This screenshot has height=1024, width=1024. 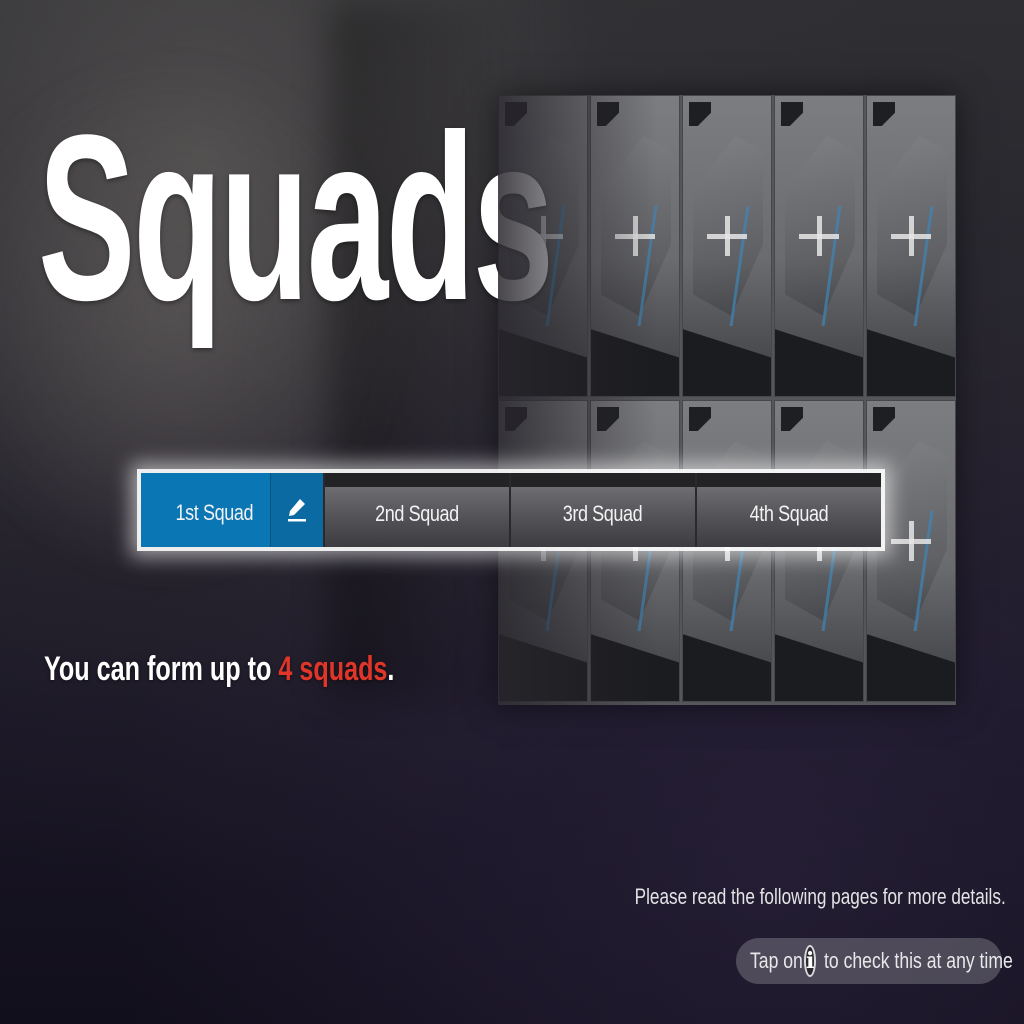 What do you see at coordinates (919, 960) in the screenshot?
I see `hint-after: to check this at any time` at bounding box center [919, 960].